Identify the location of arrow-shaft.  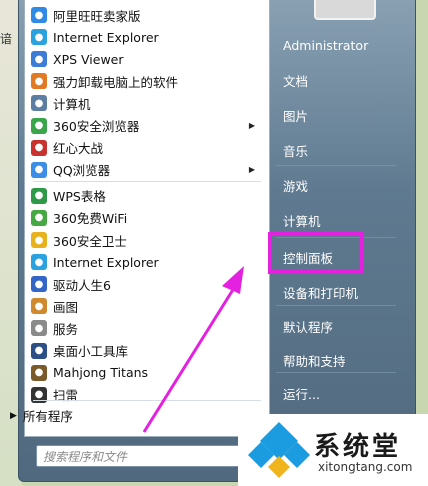
(189, 360).